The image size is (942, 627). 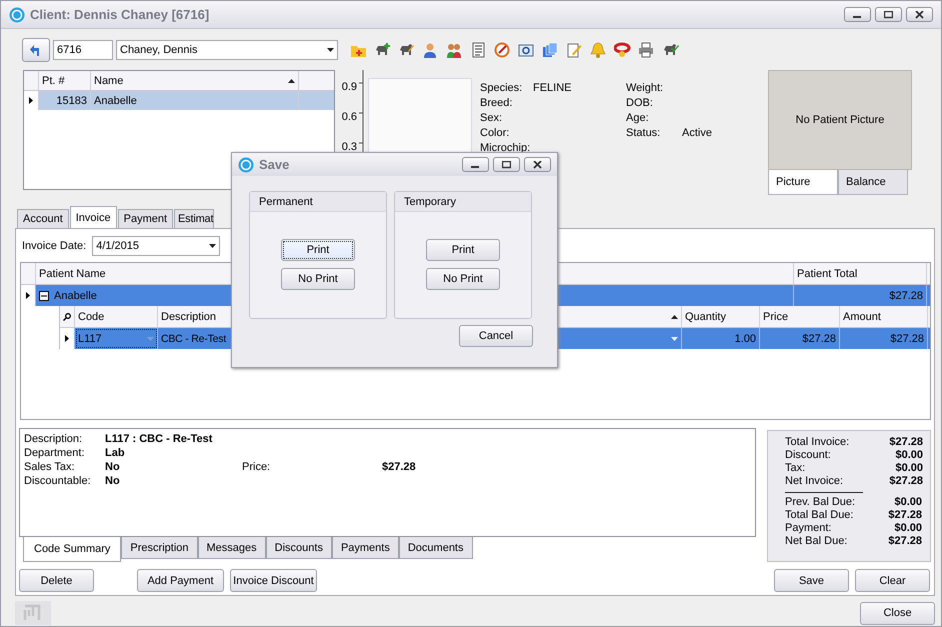 I want to click on axis-label: 0.6, so click(x=349, y=118).